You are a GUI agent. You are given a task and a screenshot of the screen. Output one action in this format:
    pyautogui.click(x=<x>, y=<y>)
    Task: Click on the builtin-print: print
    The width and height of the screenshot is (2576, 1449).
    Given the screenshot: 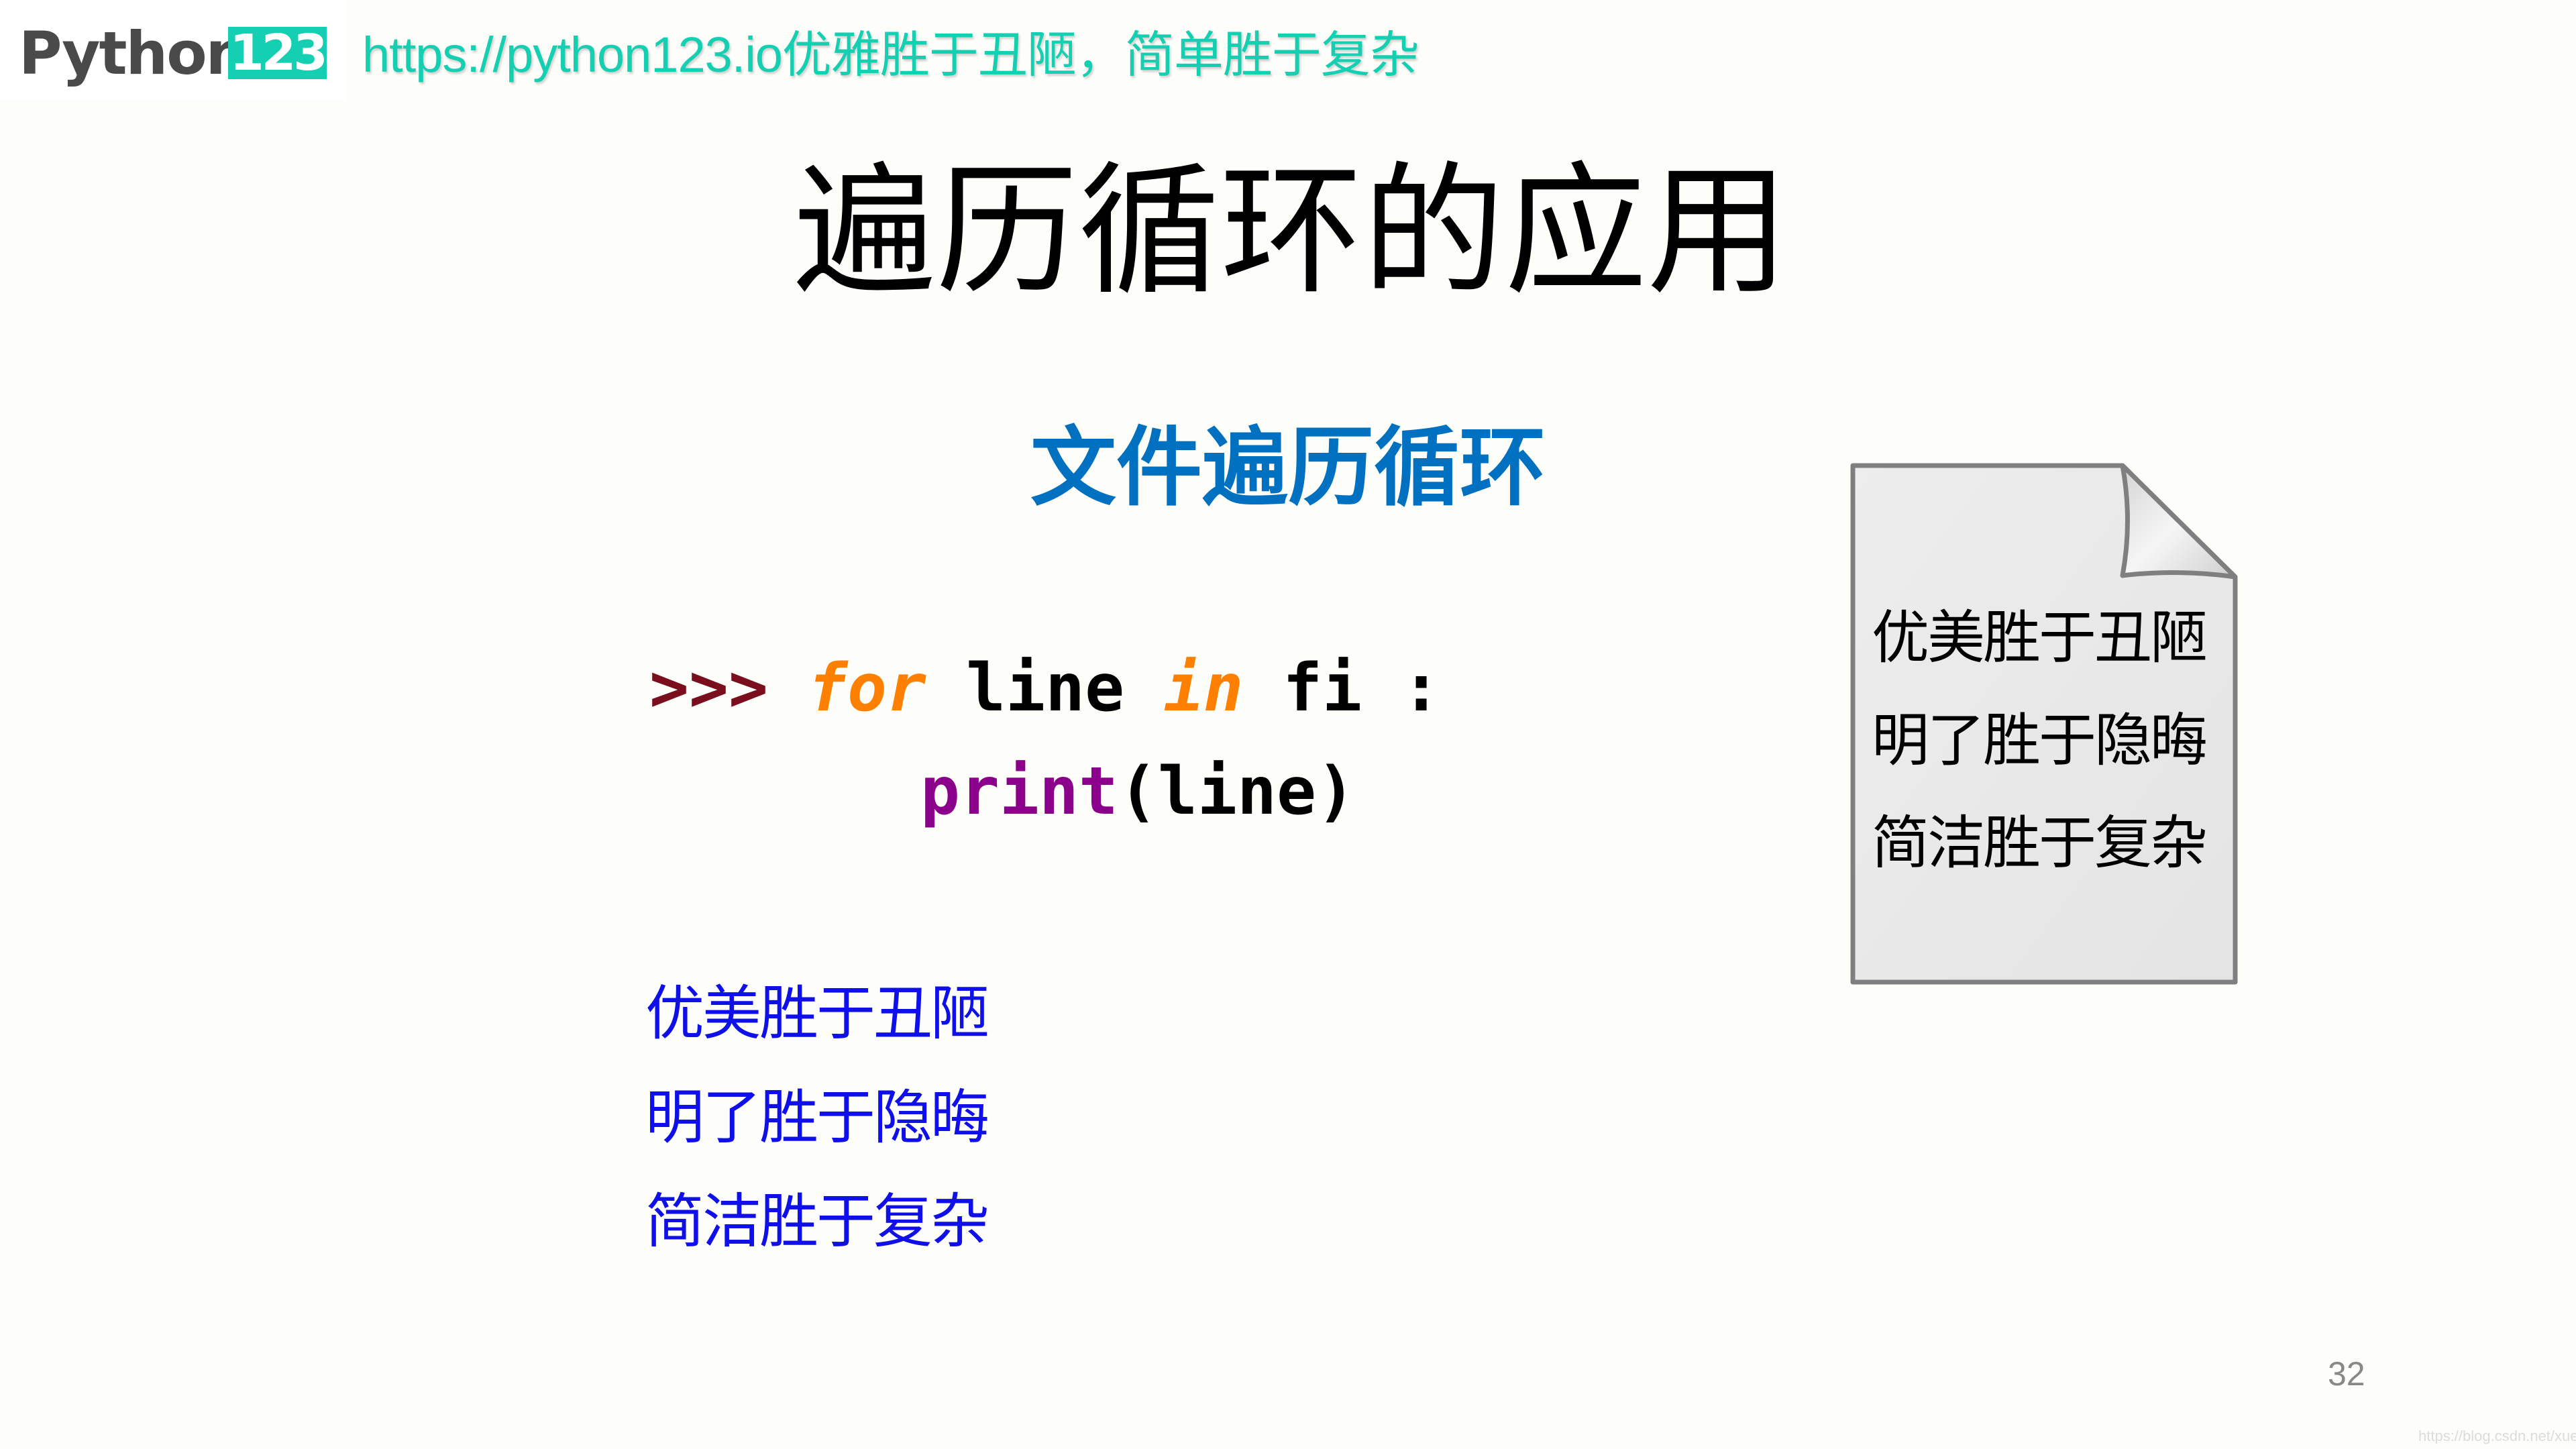 What is the action you would take?
    pyautogui.click(x=1019, y=791)
    